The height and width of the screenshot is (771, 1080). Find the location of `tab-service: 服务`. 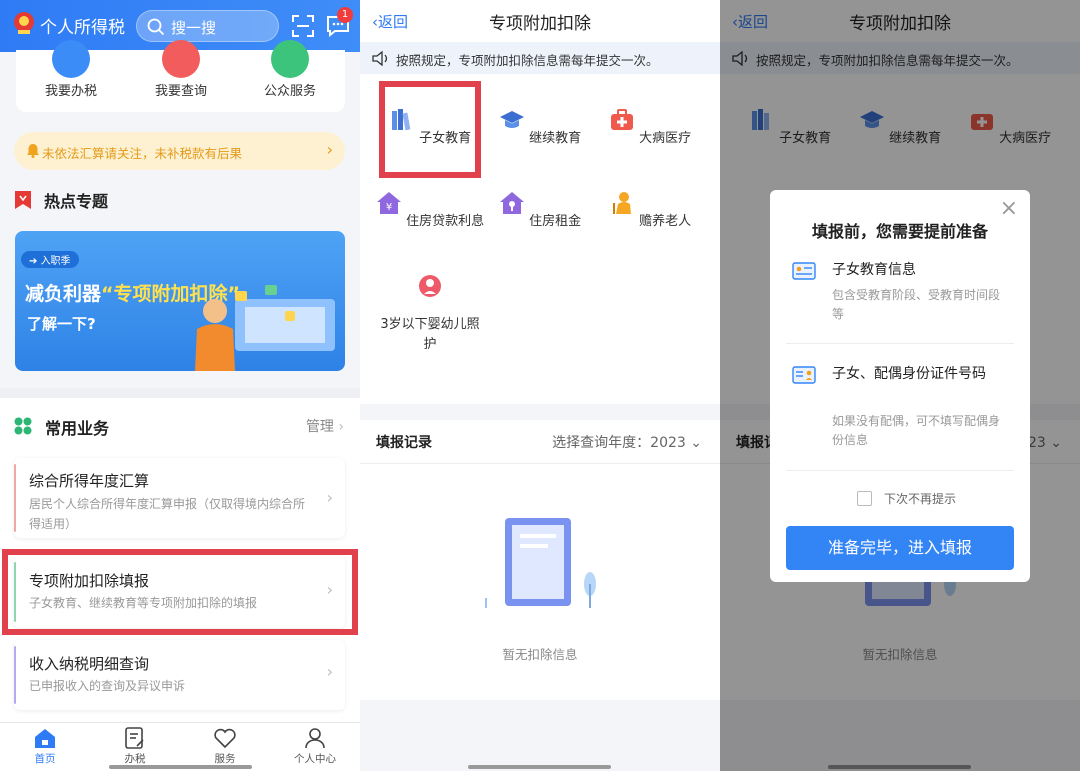

tab-service: 服务 is located at coordinates (225, 746).